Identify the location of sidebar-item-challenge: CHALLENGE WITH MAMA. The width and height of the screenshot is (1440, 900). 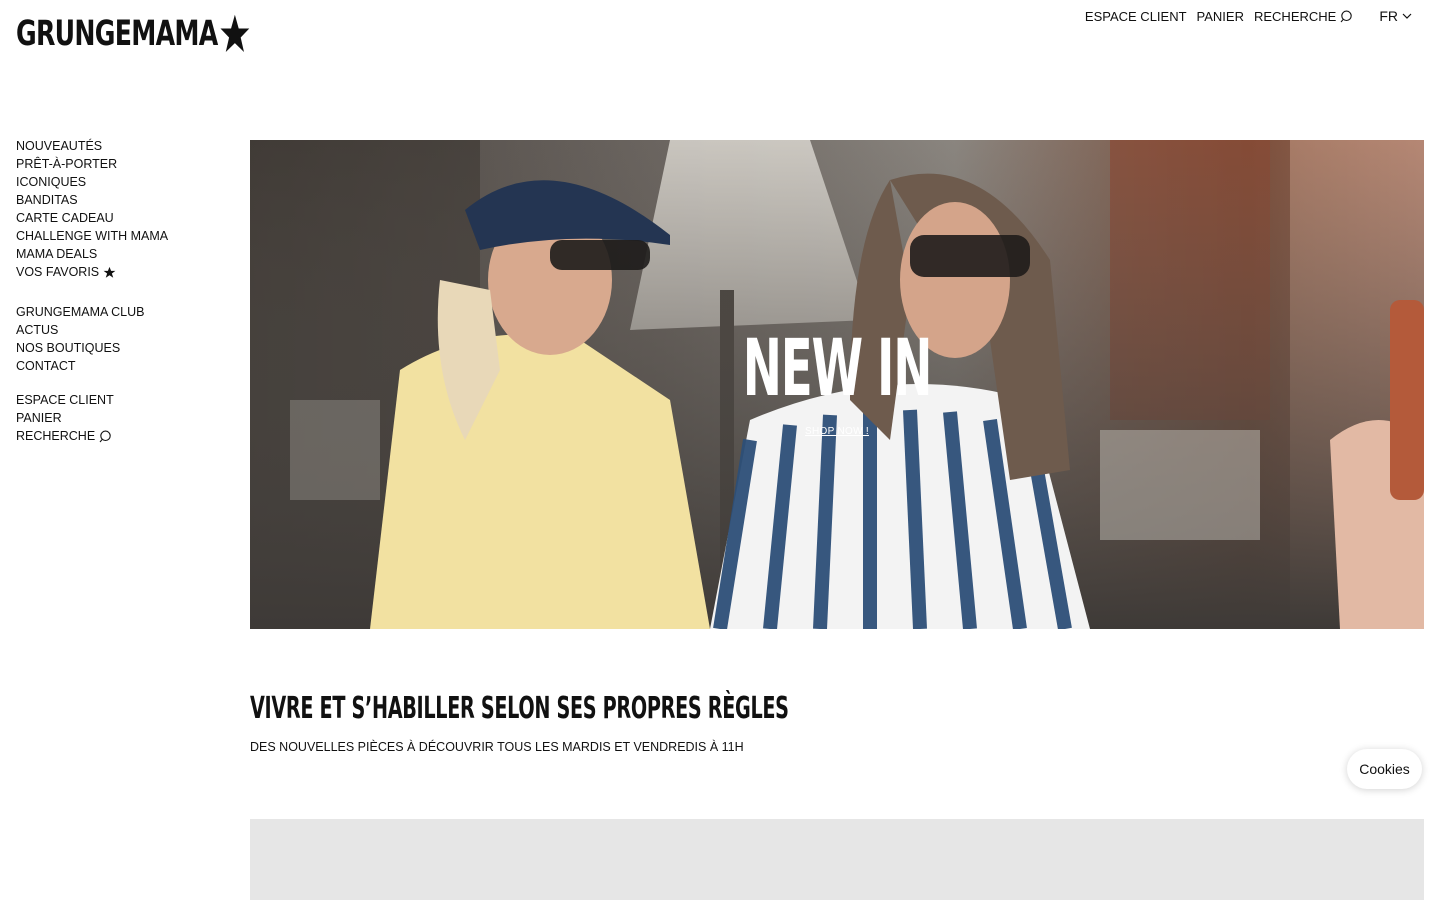
(126, 236).